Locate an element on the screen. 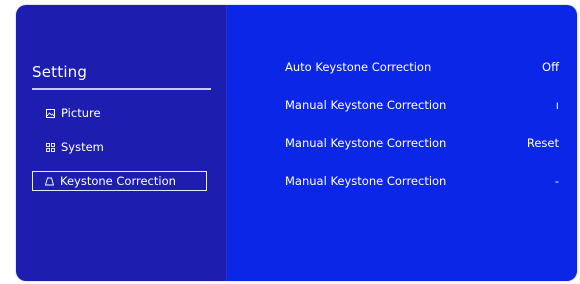 This screenshot has height=284, width=580. setting-row-manual-keystone-1: Manual Keystone Correction ı is located at coordinates (402, 105).